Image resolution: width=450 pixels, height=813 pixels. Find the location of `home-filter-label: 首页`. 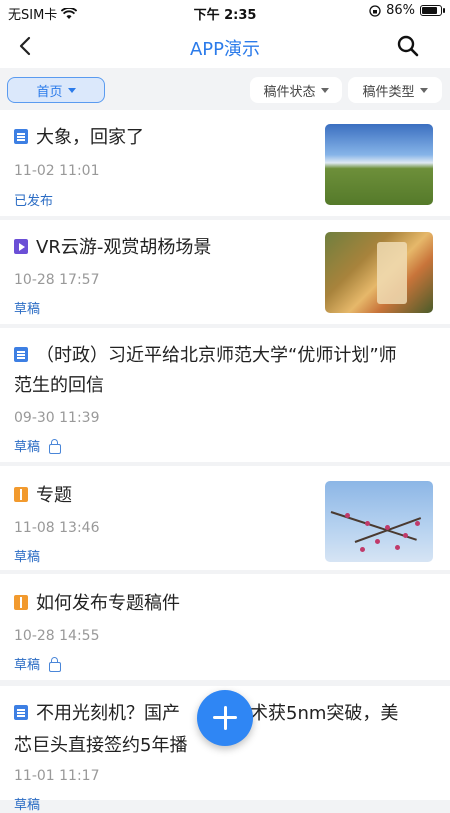

home-filter-label: 首页 is located at coordinates (49, 92).